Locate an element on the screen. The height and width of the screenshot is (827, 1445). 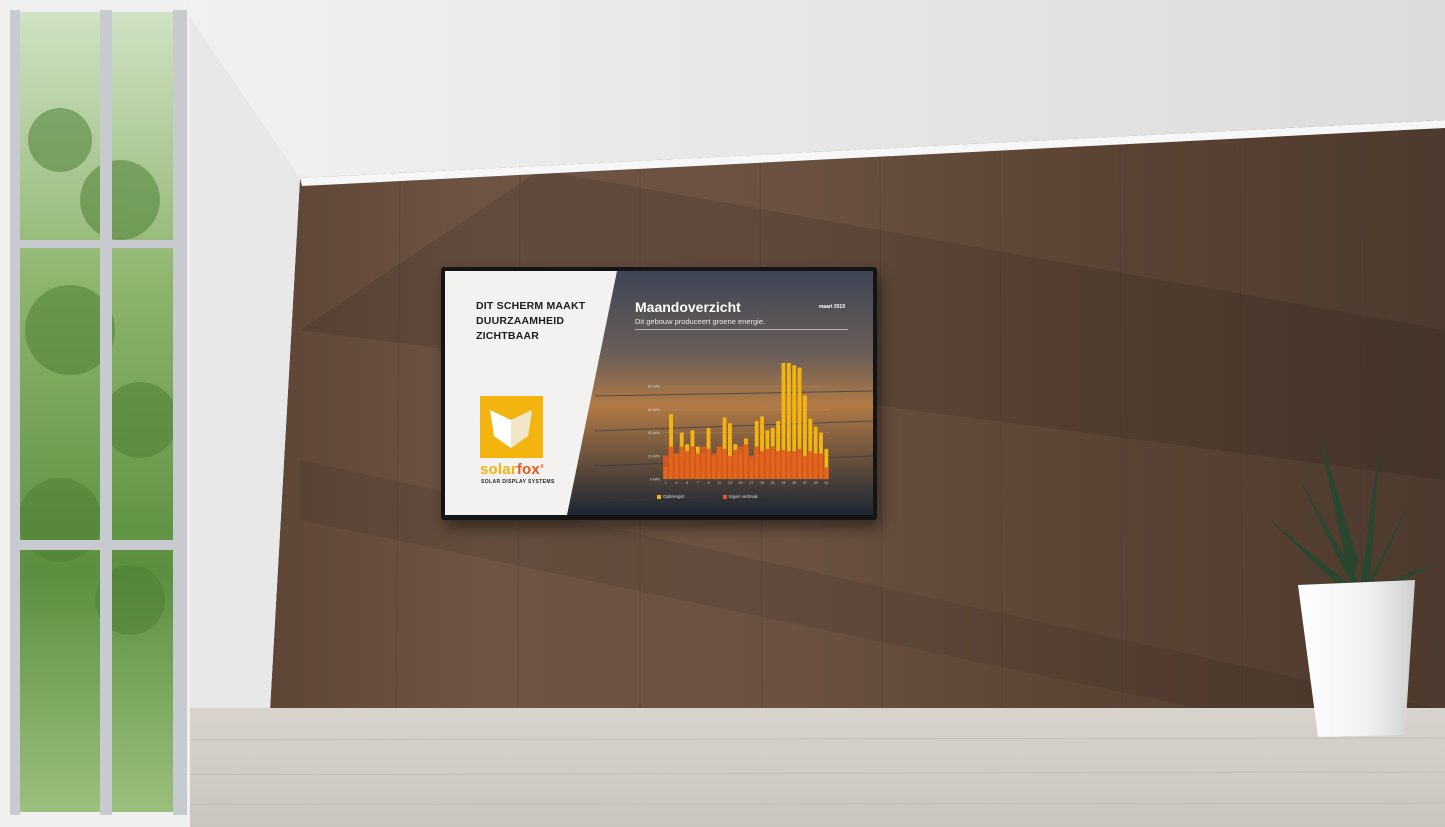
x-tick-label: 19 is located at coordinates (762, 483).